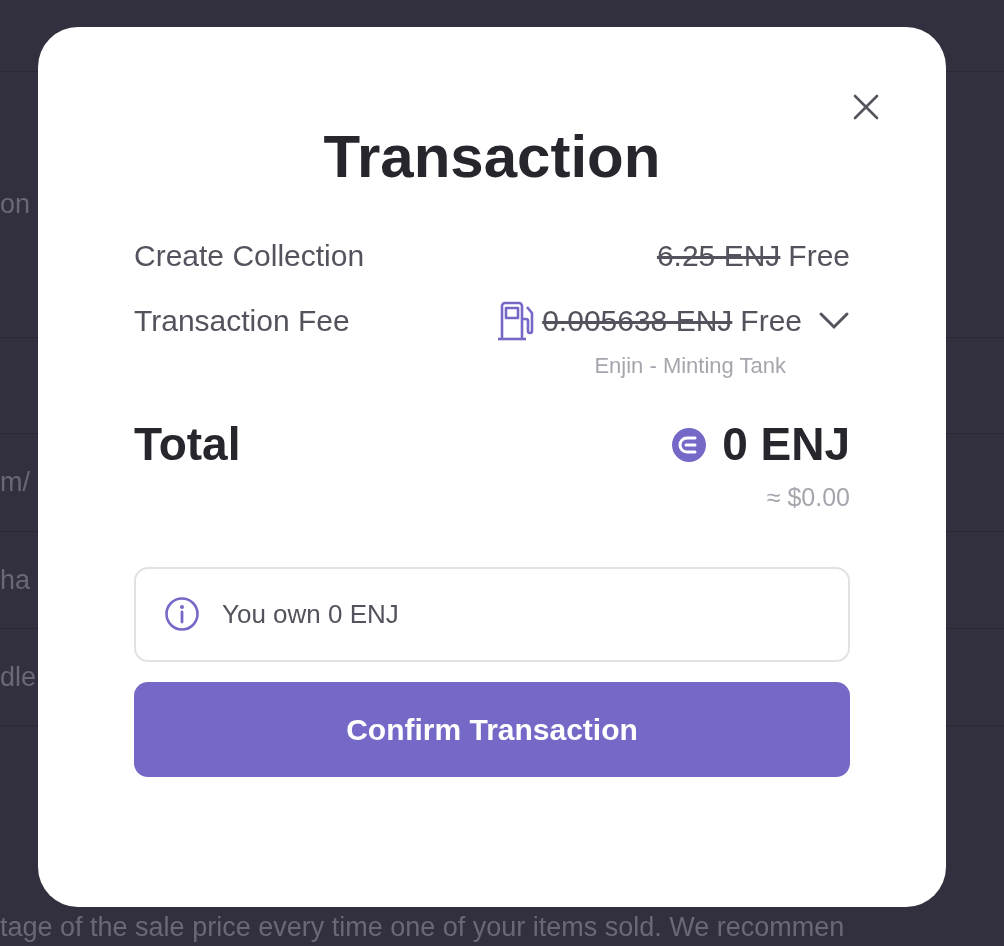  Describe the element at coordinates (182, 614) in the screenshot. I see `info-icon` at that location.